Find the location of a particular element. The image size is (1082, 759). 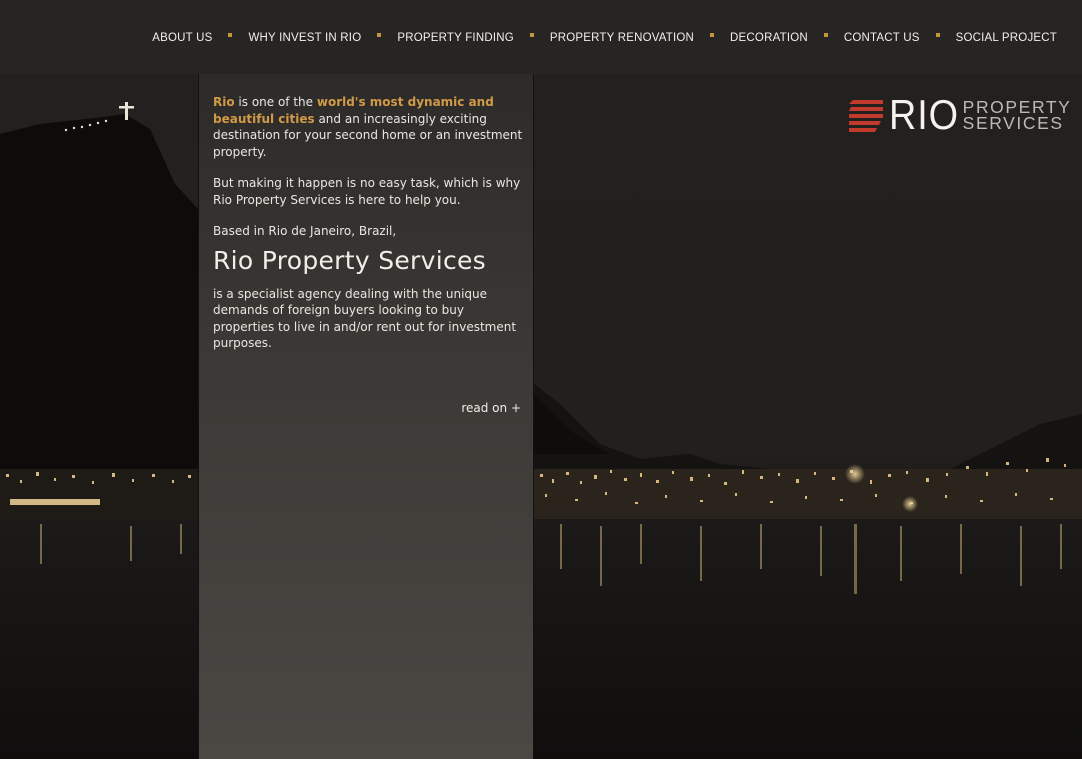

nav-why-invest-in-rio: WHY INVEST IN RIO is located at coordinates (304, 38).